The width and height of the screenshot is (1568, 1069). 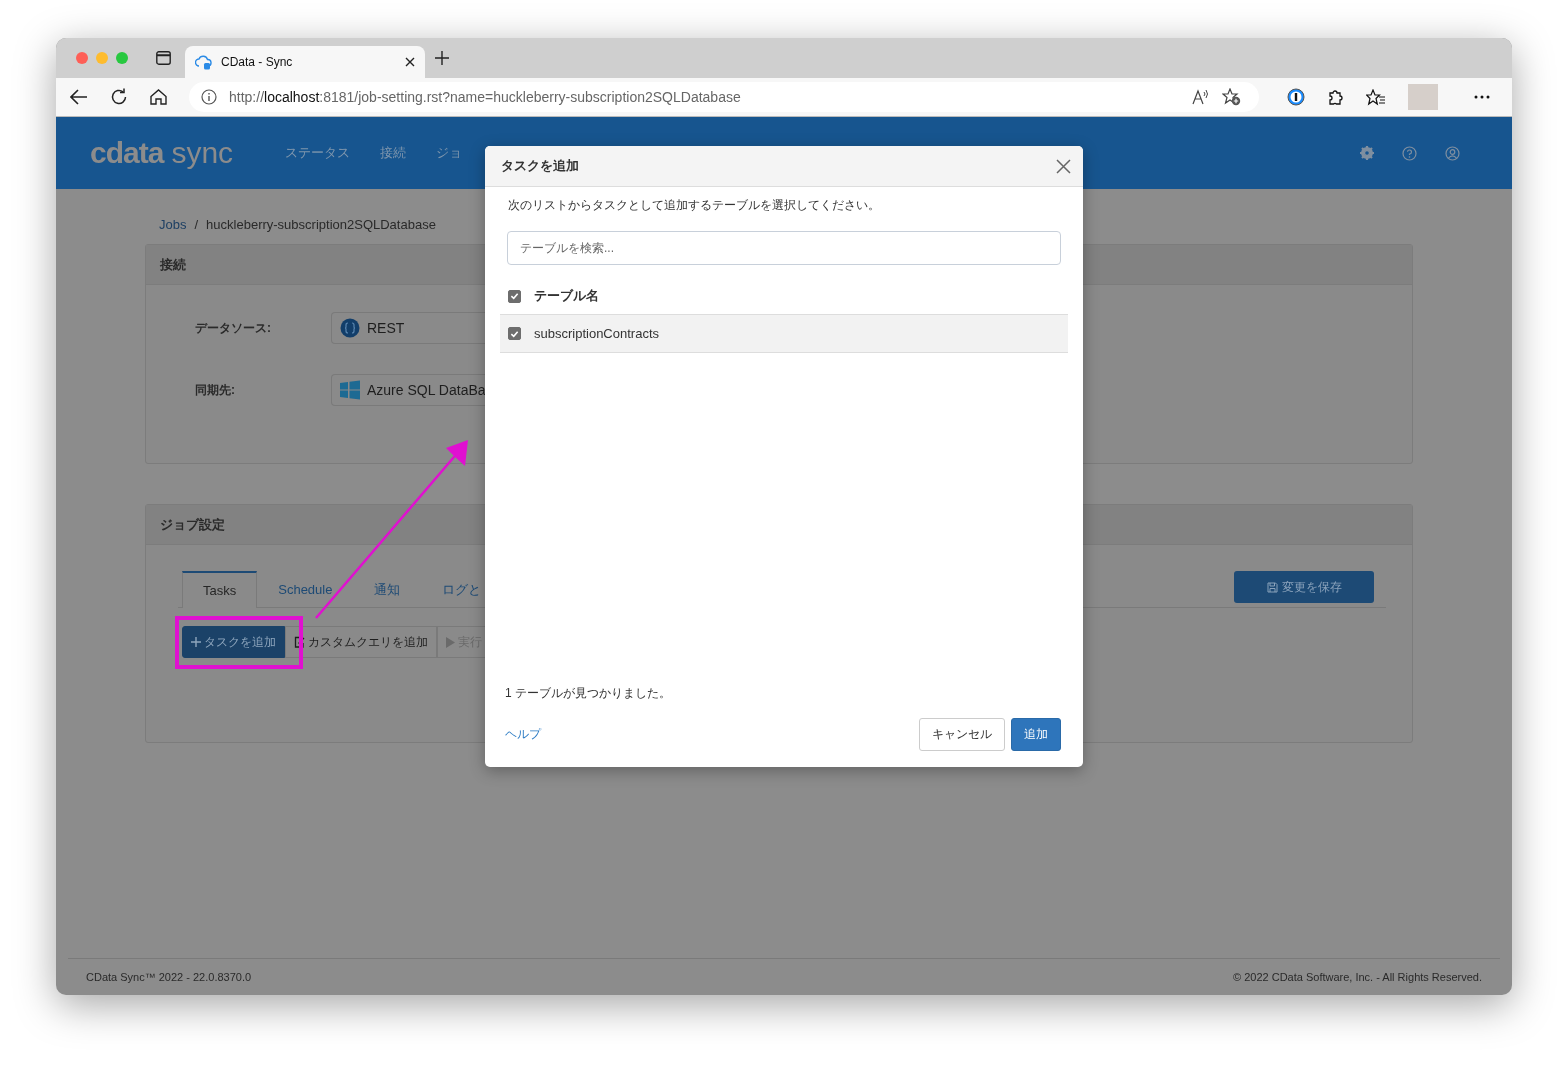 What do you see at coordinates (449, 153) in the screenshot?
I see `nav-link: ジョ` at bounding box center [449, 153].